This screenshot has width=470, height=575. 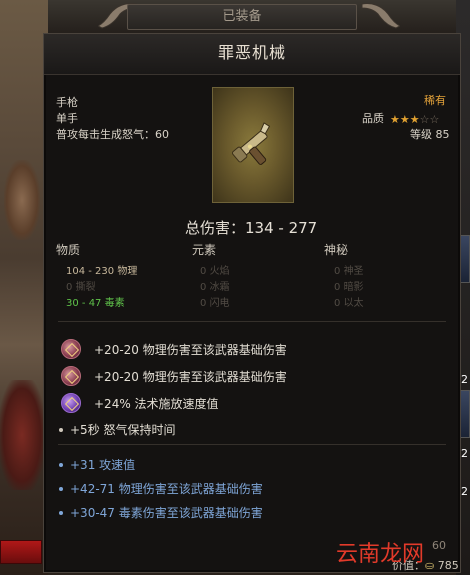 I want to click on item-type: 手枪, so click(x=67, y=102).